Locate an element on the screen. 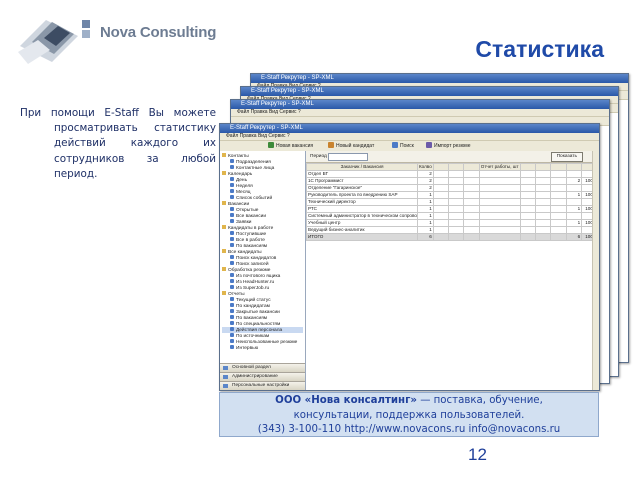 This screenshot has width=640, height=480. row-name: Учебный центр is located at coordinates (362, 223).